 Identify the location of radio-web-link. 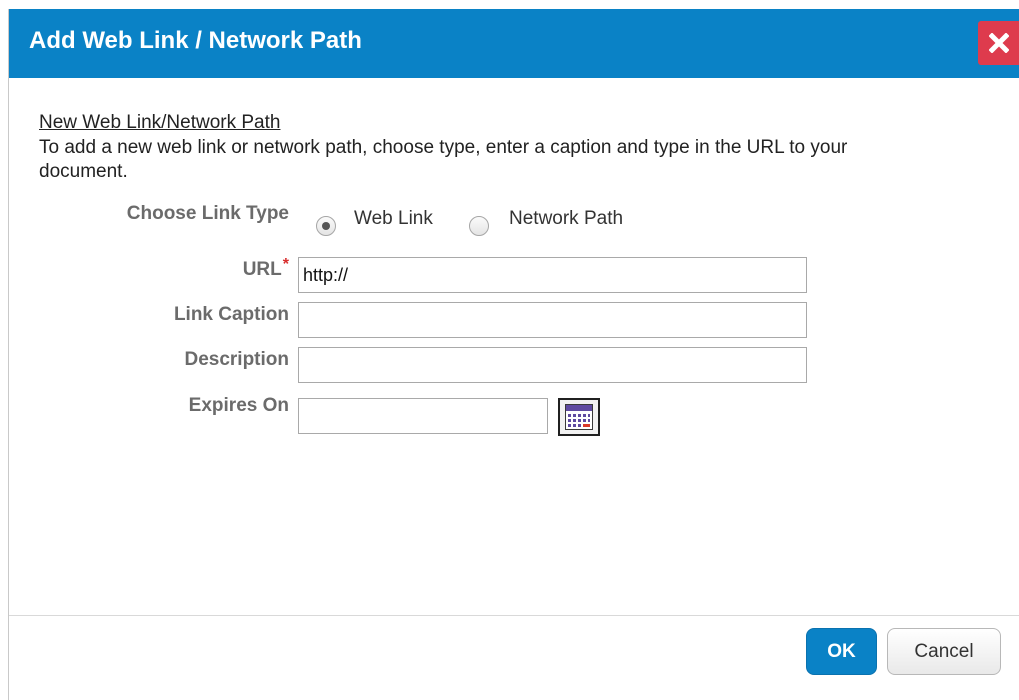
(326, 226).